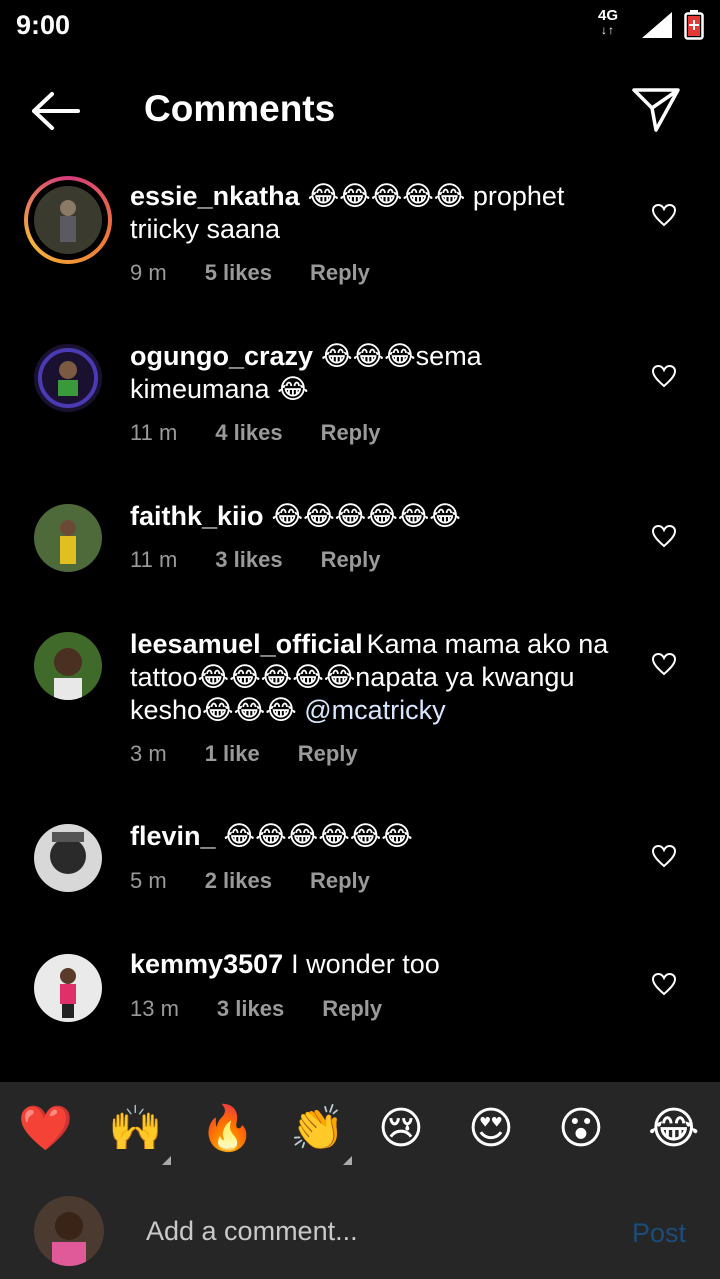 This screenshot has height=1279, width=720. Describe the element at coordinates (173, 836) in the screenshot. I see `comment-username: flevin_` at that location.